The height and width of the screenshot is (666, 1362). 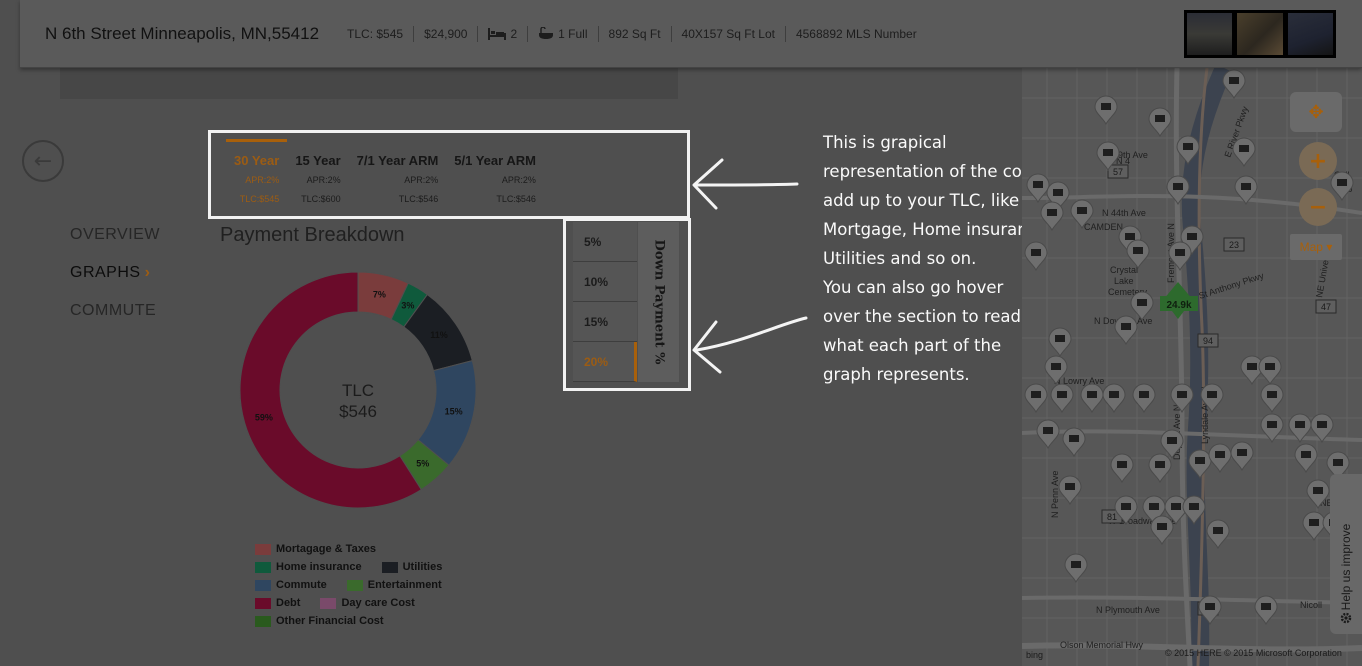 What do you see at coordinates (422, 464) in the screenshot?
I see `donut-slice-label-4: 5%` at bounding box center [422, 464].